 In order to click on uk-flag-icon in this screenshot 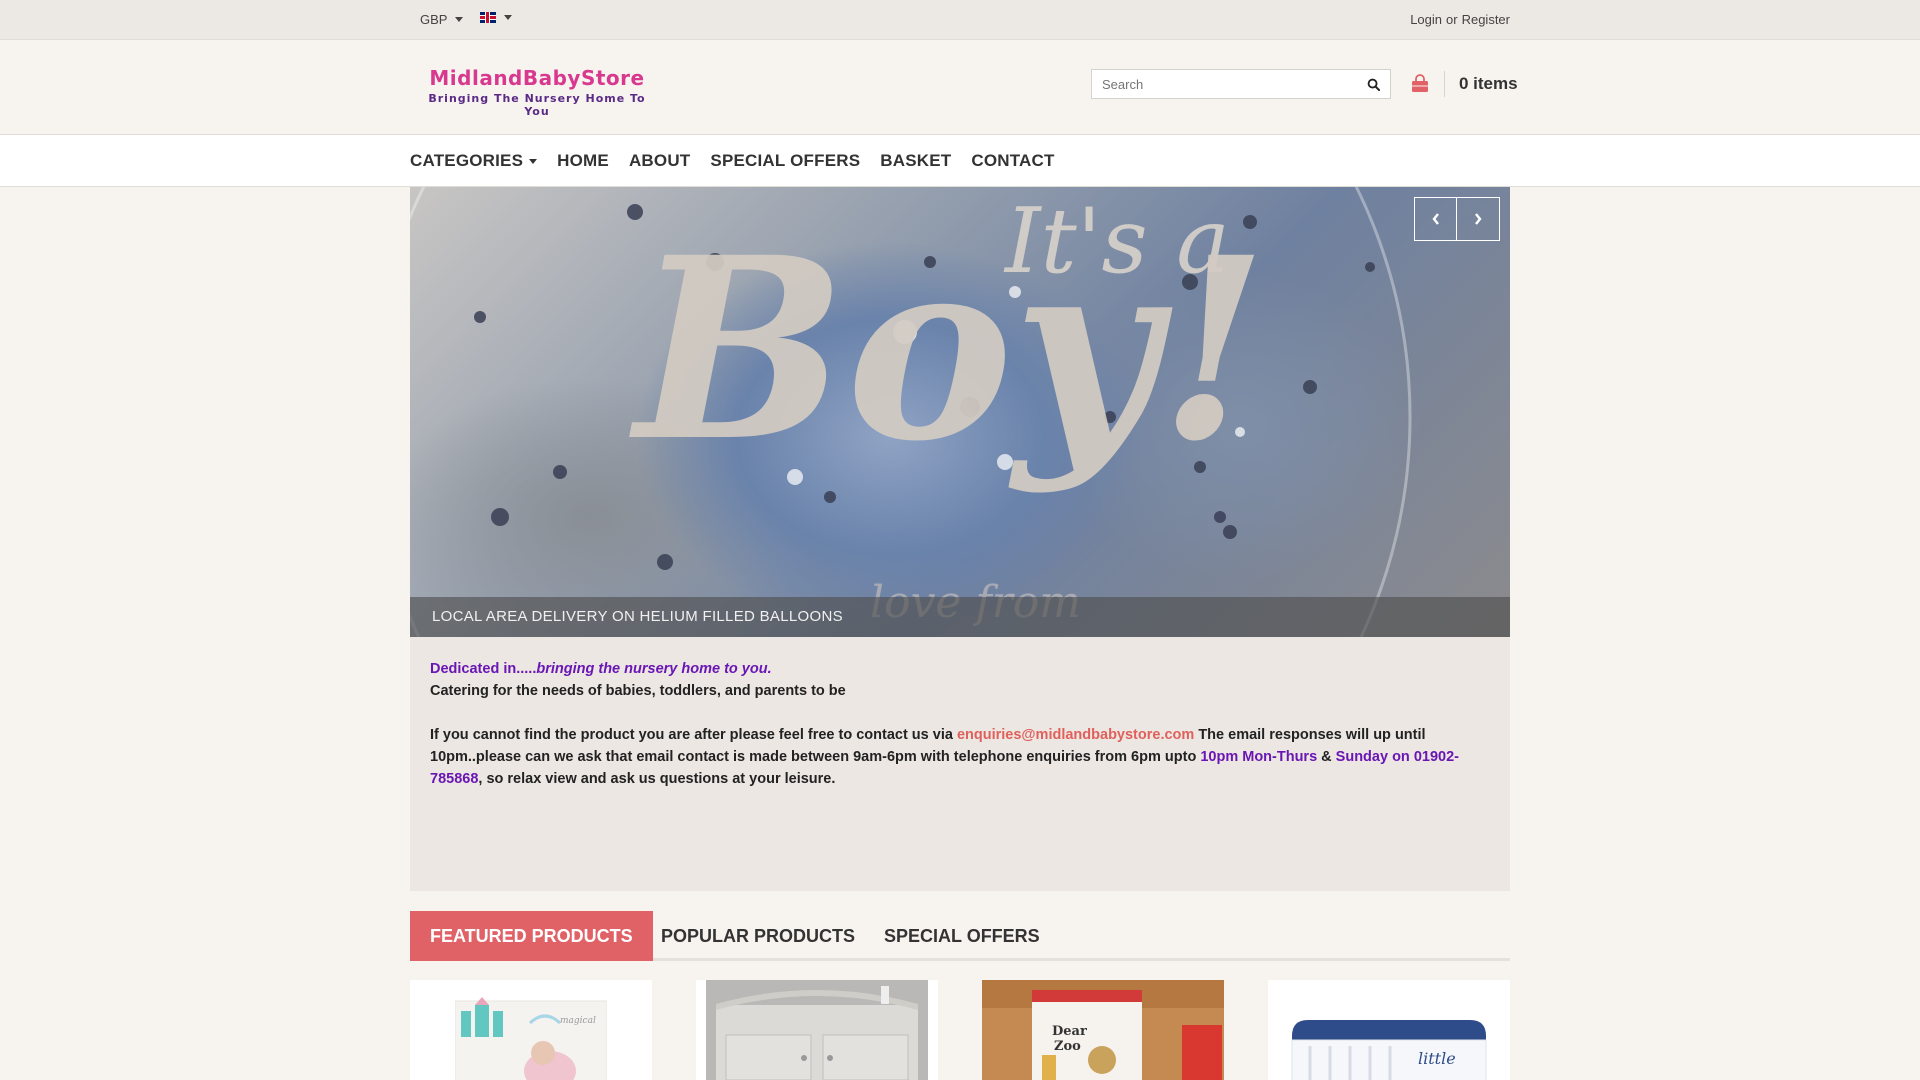, I will do `click(488, 17)`.